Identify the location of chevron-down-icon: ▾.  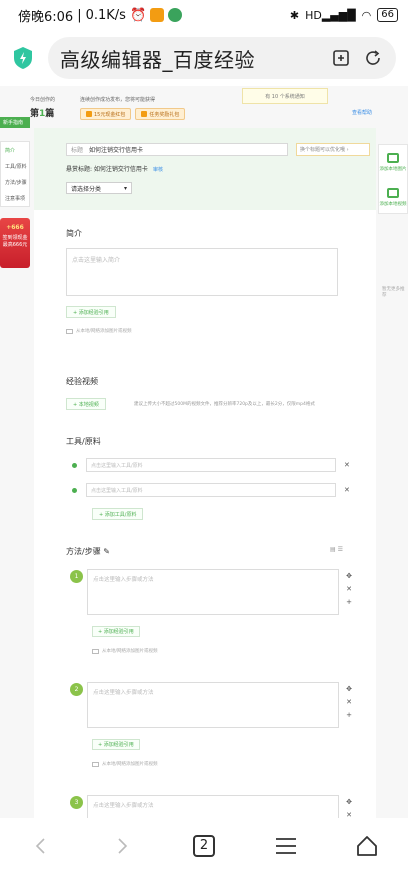
(125, 188).